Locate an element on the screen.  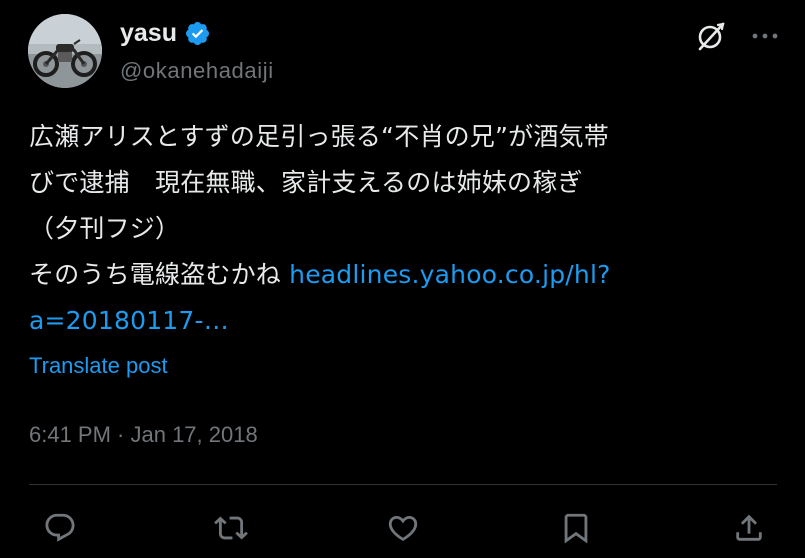
post-timestamp: 6:41 PM · Jan 17, 2018 is located at coordinates (143, 435).